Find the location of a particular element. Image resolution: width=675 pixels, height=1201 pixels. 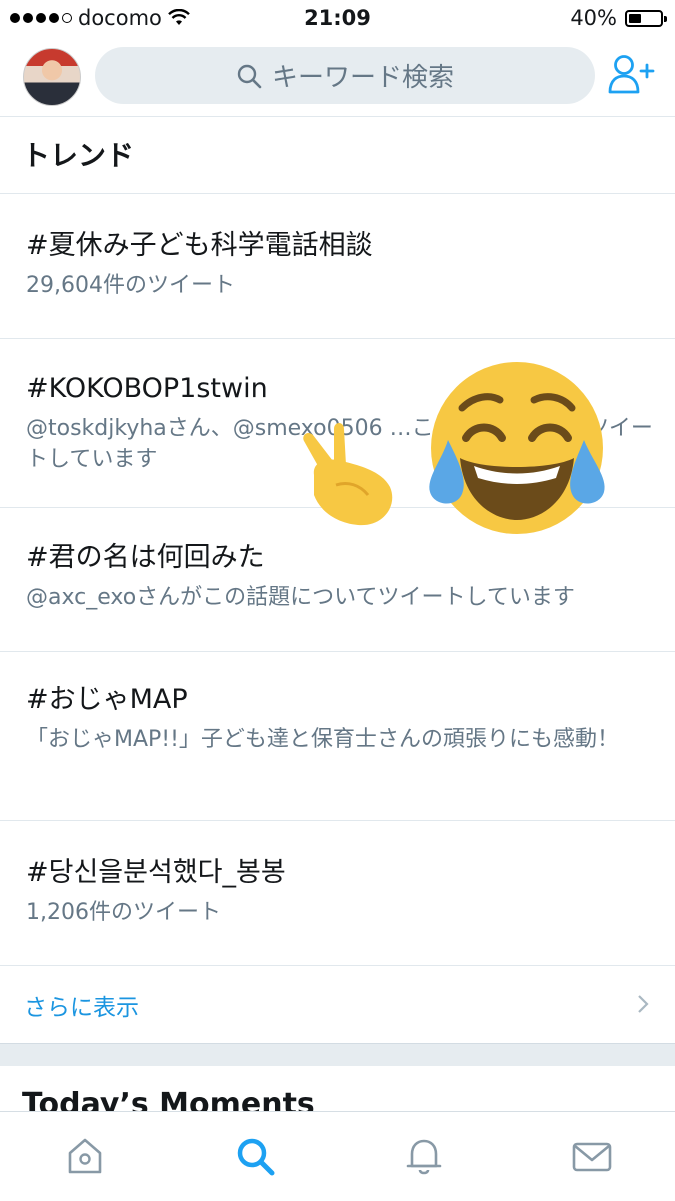

search-placeholder: キーワード検索 is located at coordinates (362, 78).